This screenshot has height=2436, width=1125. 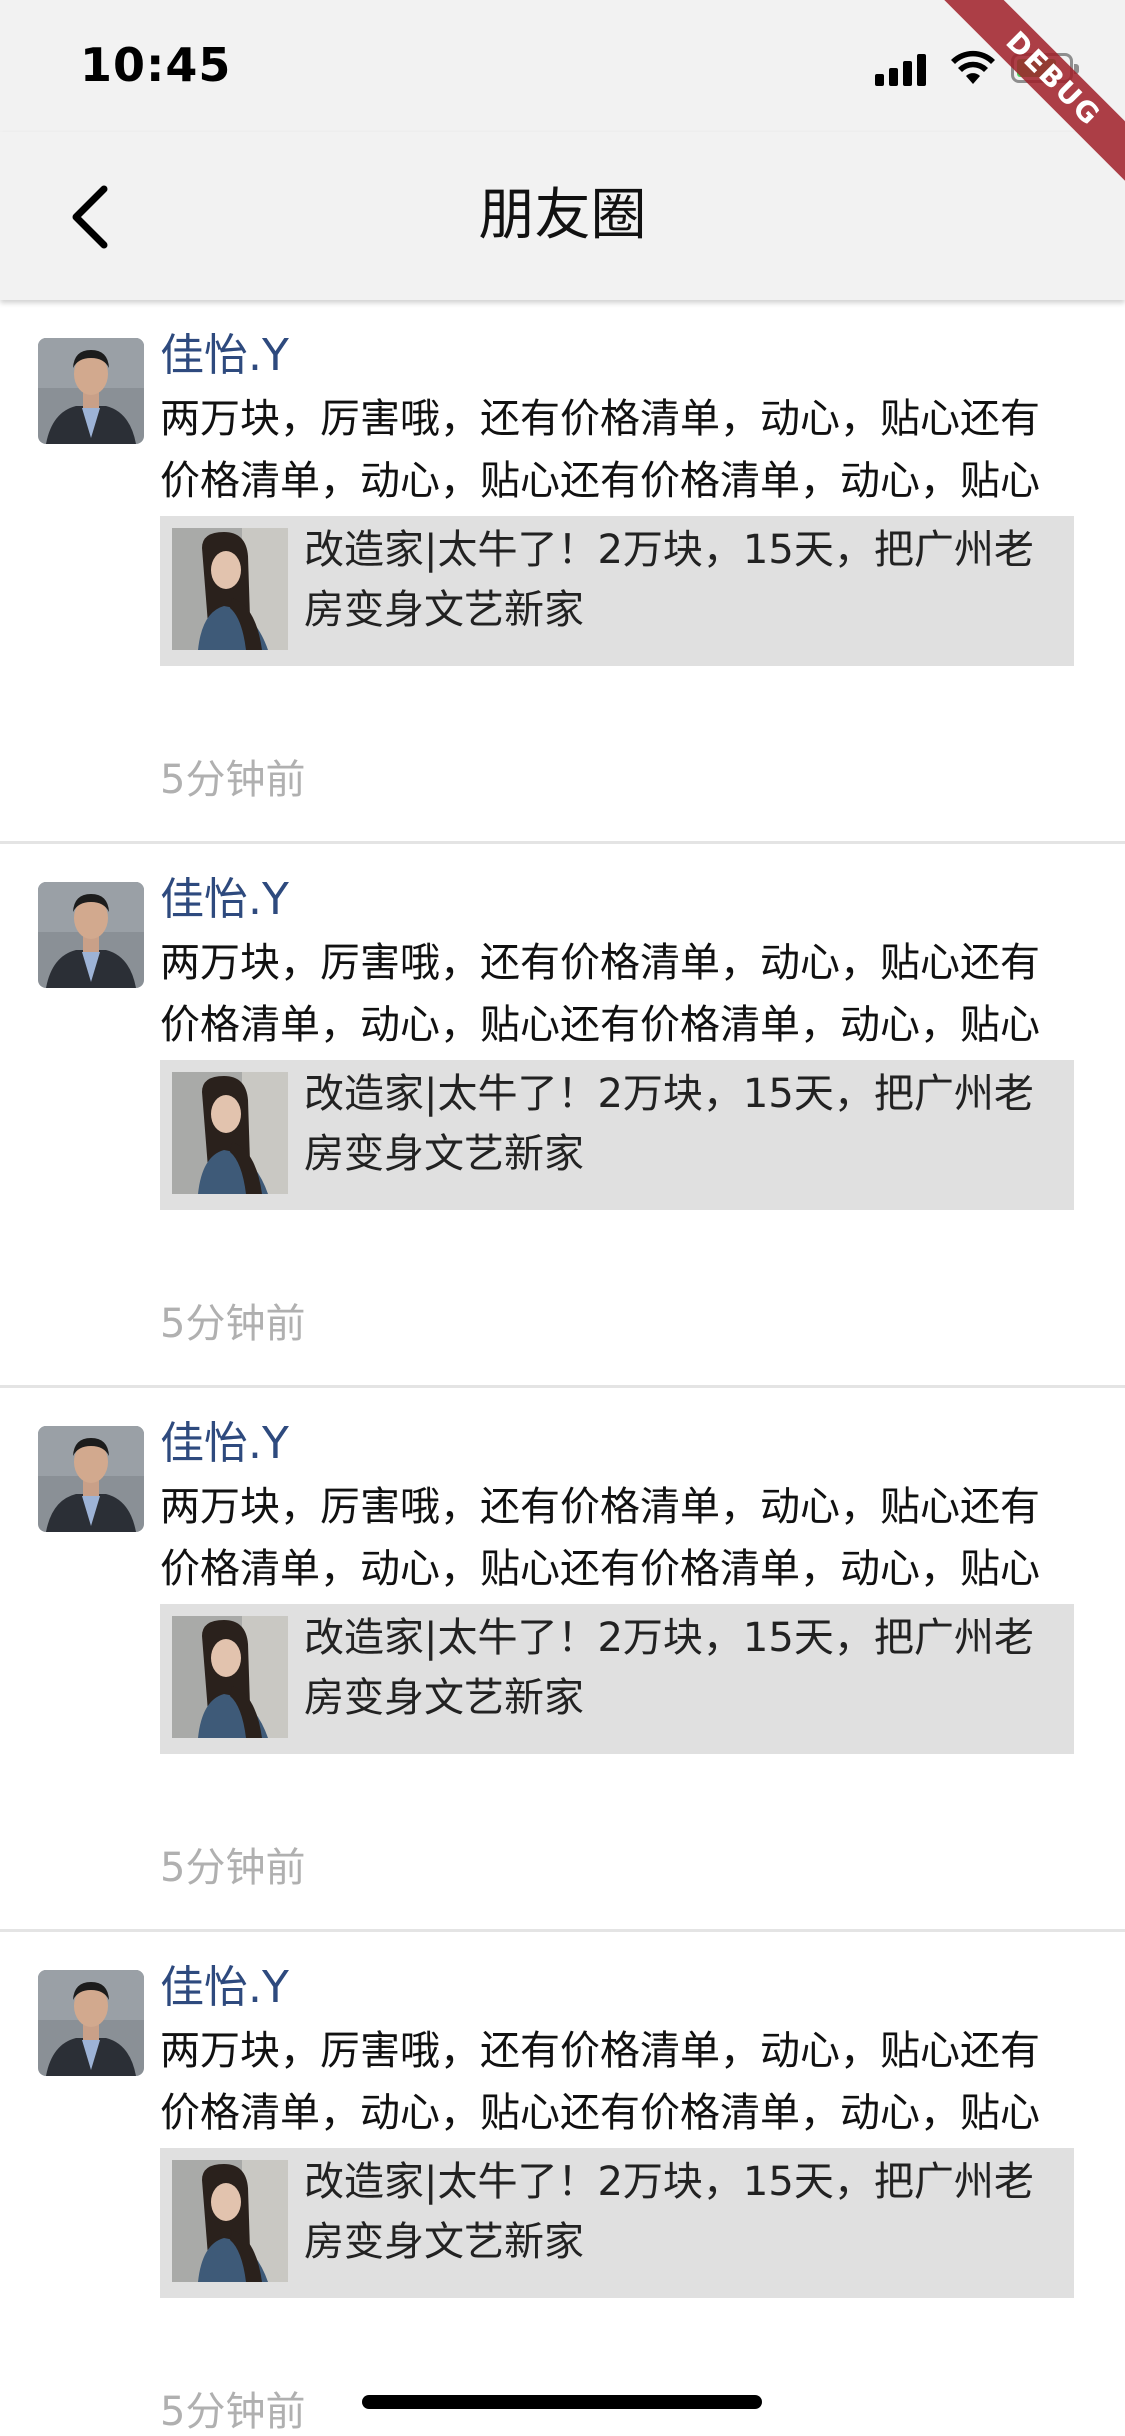 I want to click on cellular-signal-icon, so click(x=903, y=68).